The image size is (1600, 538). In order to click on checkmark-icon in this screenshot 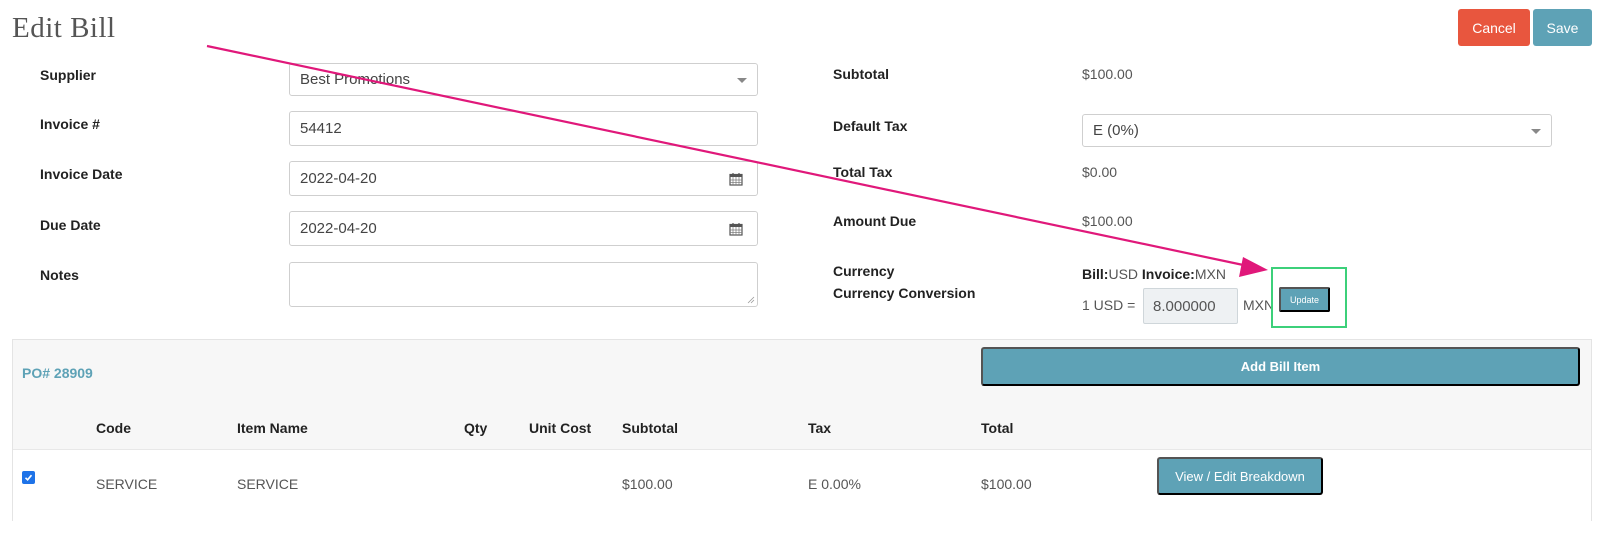, I will do `click(28, 477)`.